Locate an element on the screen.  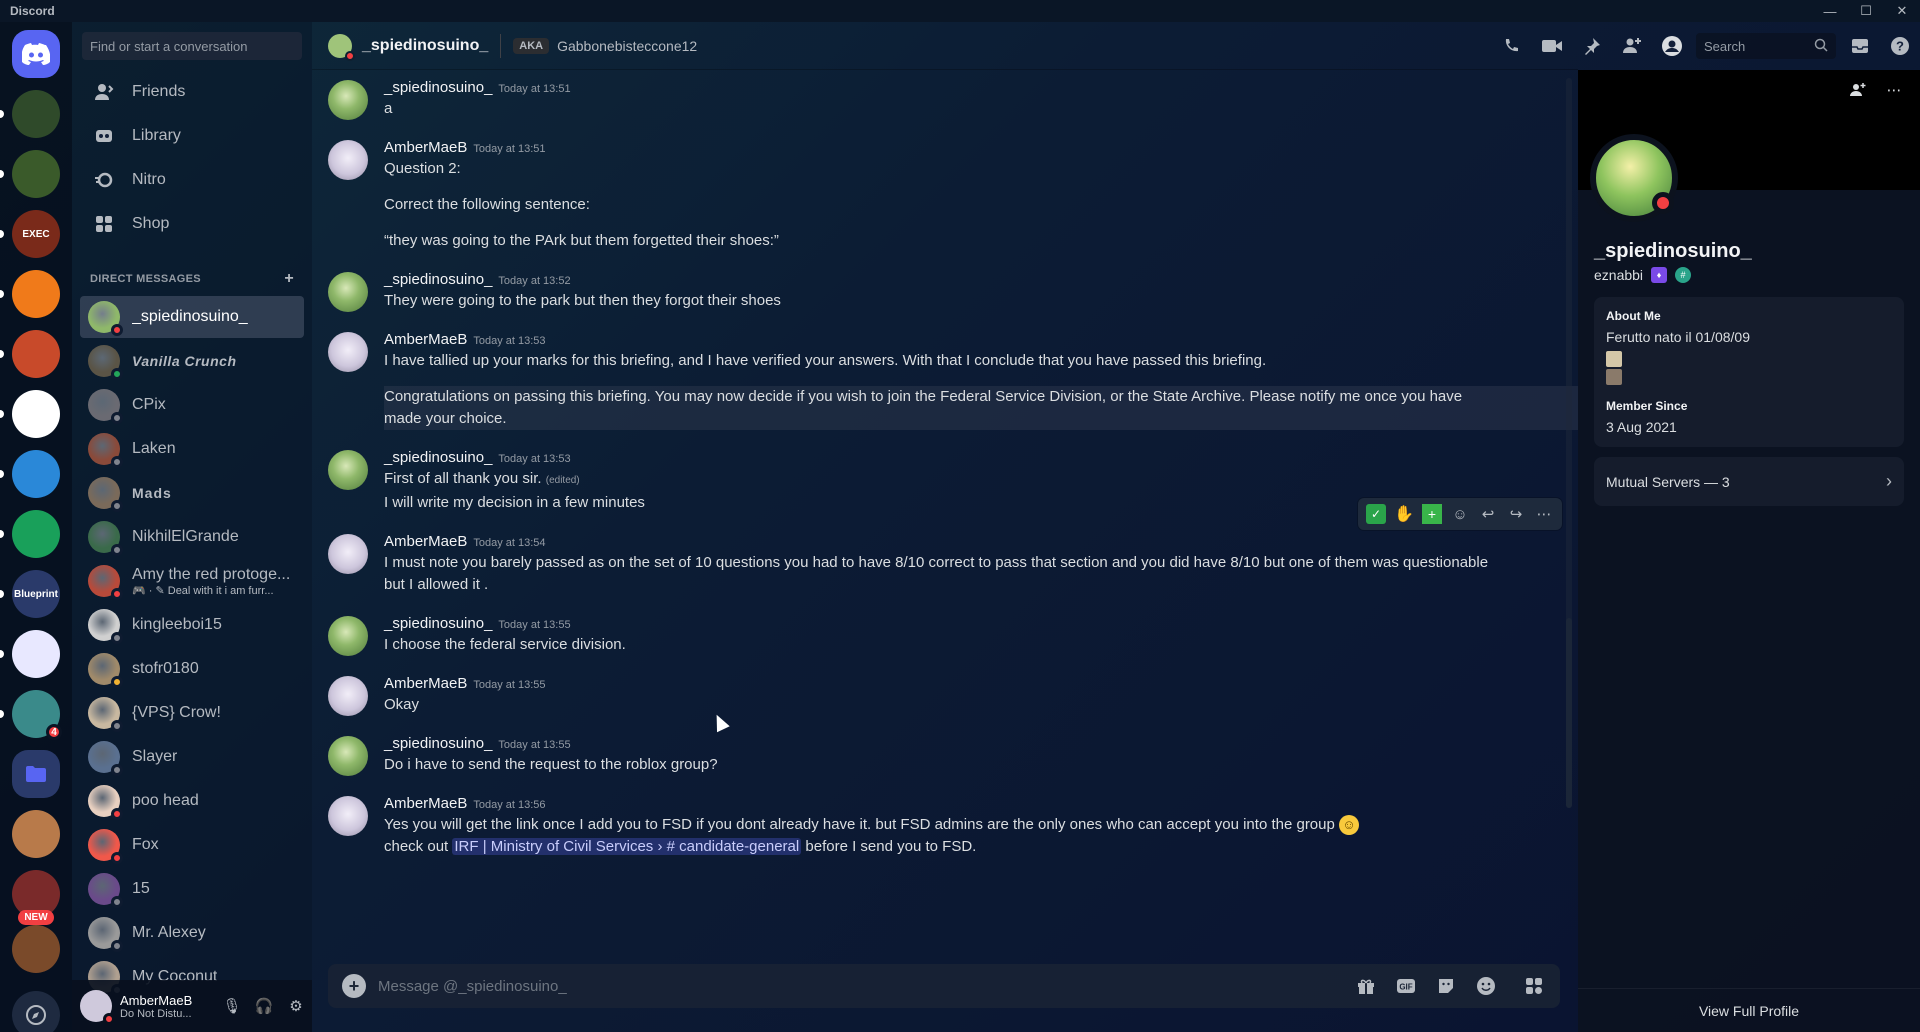
dm-item: stofr0180 is located at coordinates (192, 669).